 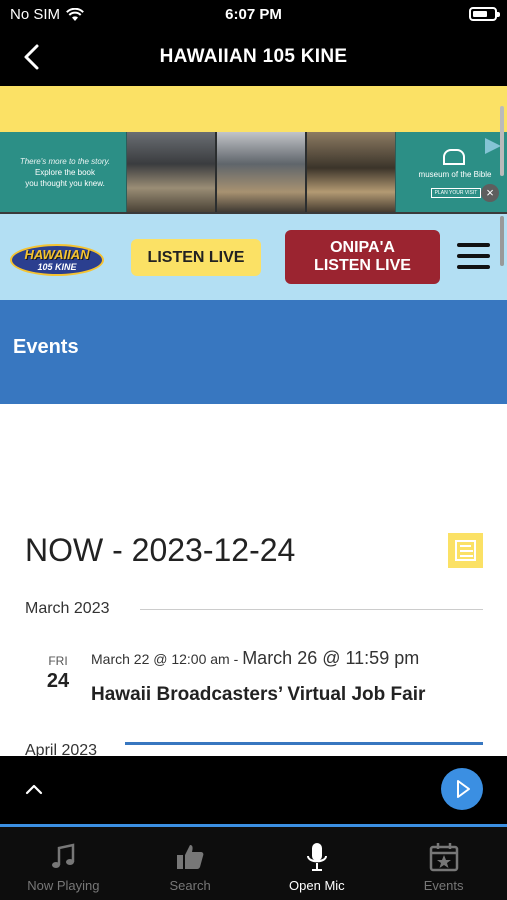 I want to click on month-separator: March 2023, so click(x=254, y=610).